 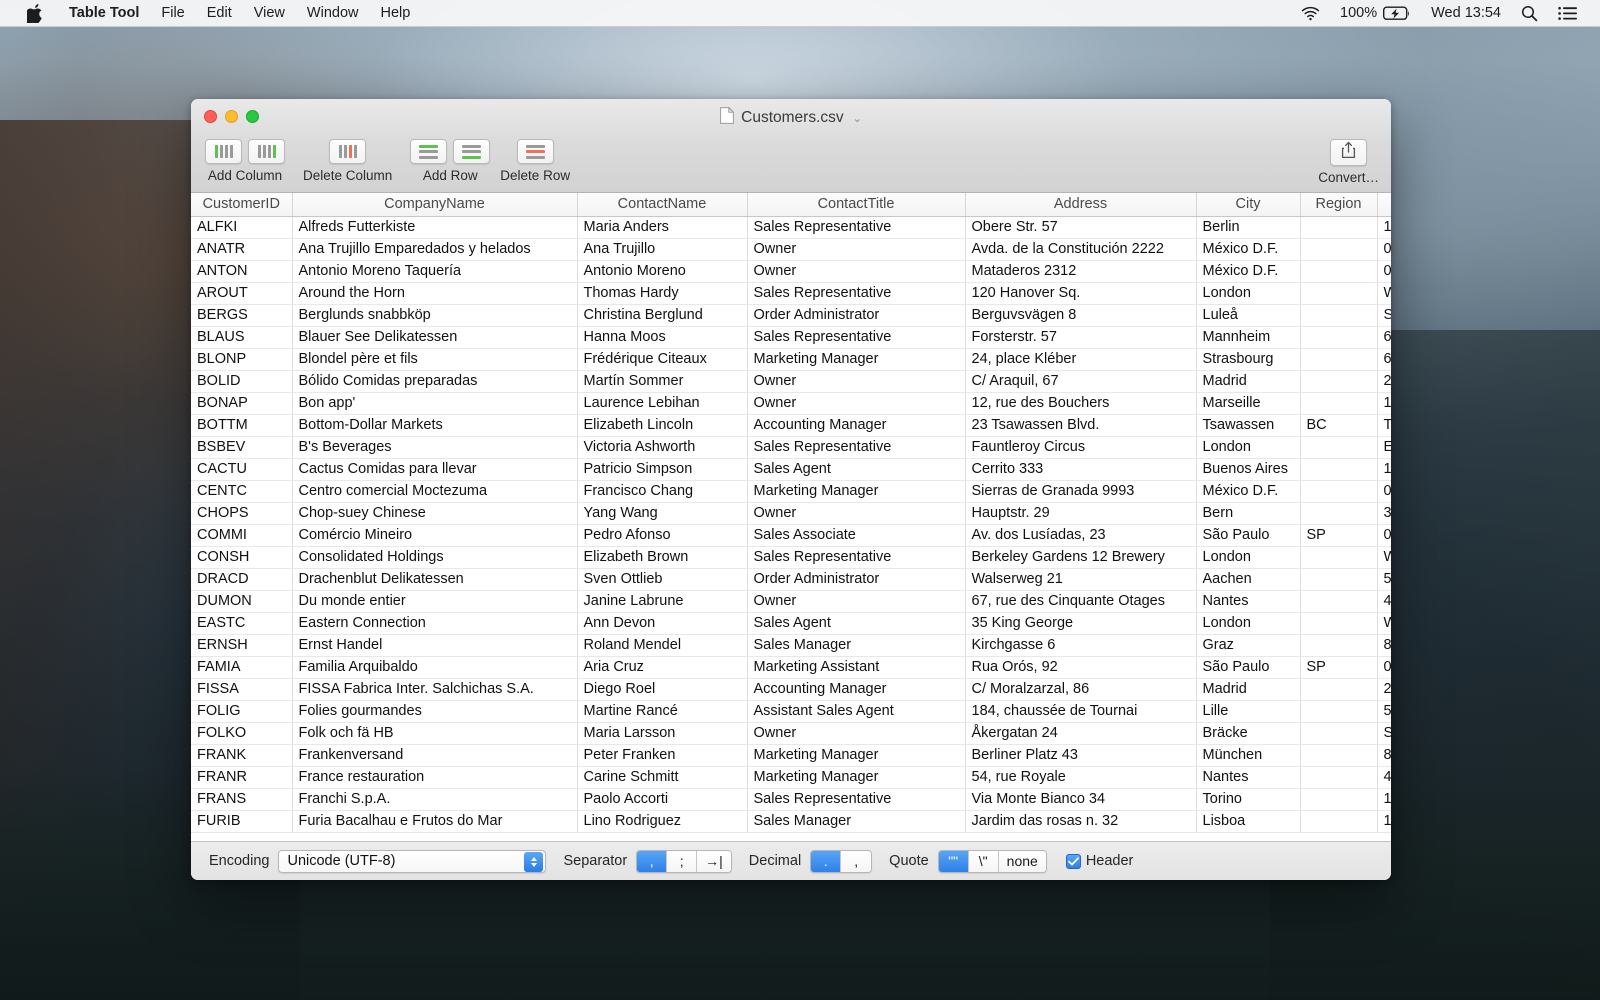 What do you see at coordinates (242, 689) in the screenshot?
I see `cell-customerid: FISSA` at bounding box center [242, 689].